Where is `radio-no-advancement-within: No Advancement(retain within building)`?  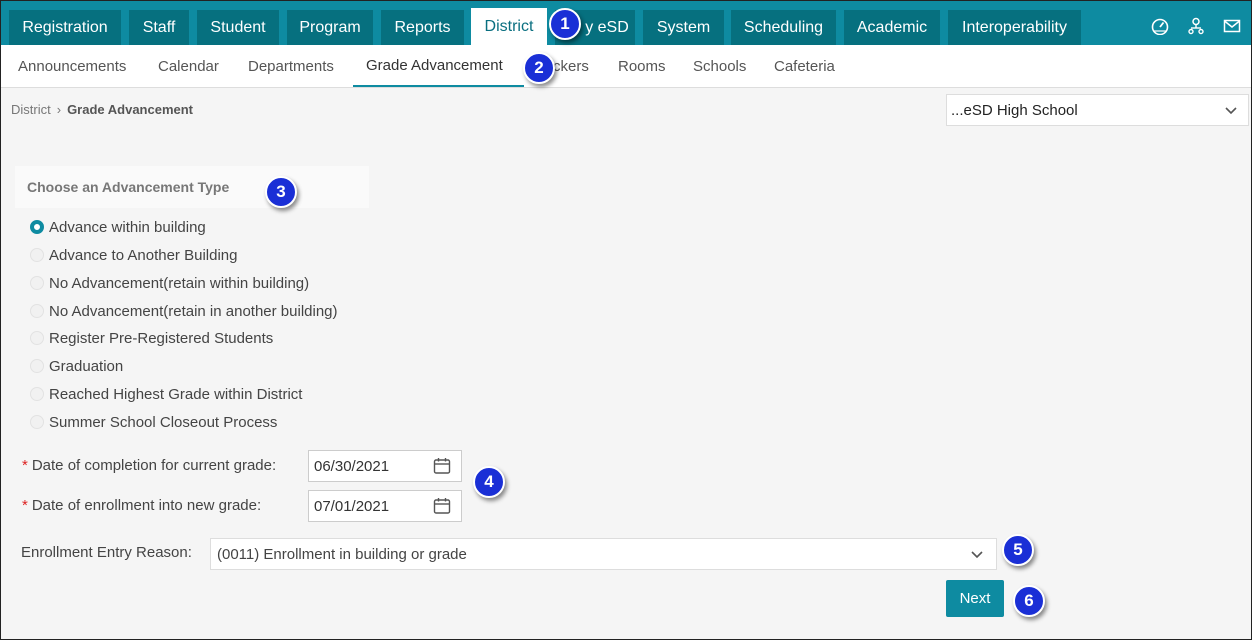
radio-no-advancement-within: No Advancement(retain within building) is located at coordinates (169, 283).